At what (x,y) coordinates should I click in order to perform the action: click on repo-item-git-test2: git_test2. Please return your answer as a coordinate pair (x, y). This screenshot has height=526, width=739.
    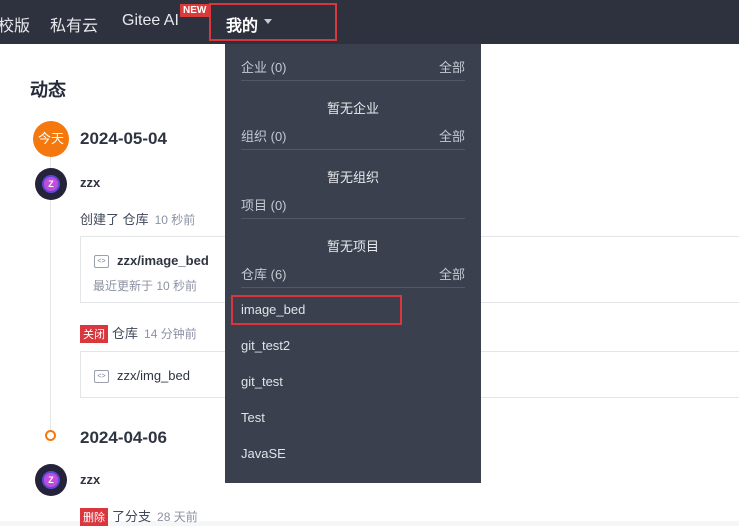
    Looking at the image, I should click on (265, 345).